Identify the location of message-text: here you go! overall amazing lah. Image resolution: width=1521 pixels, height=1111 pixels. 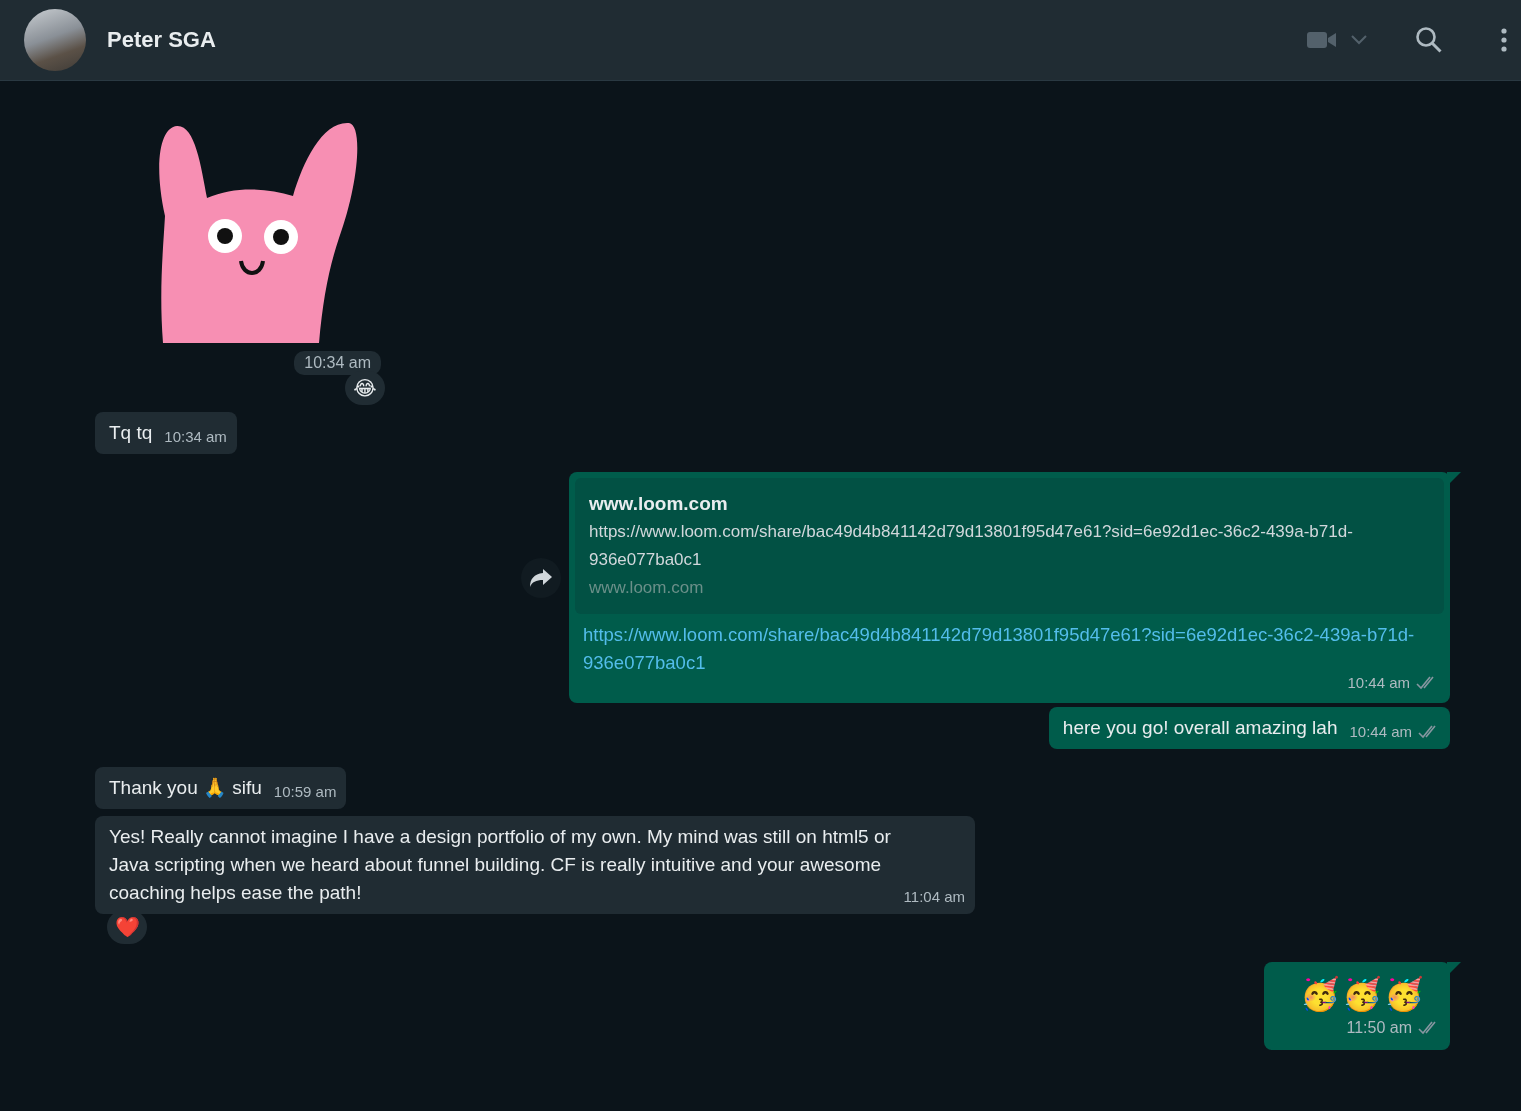
(1200, 728).